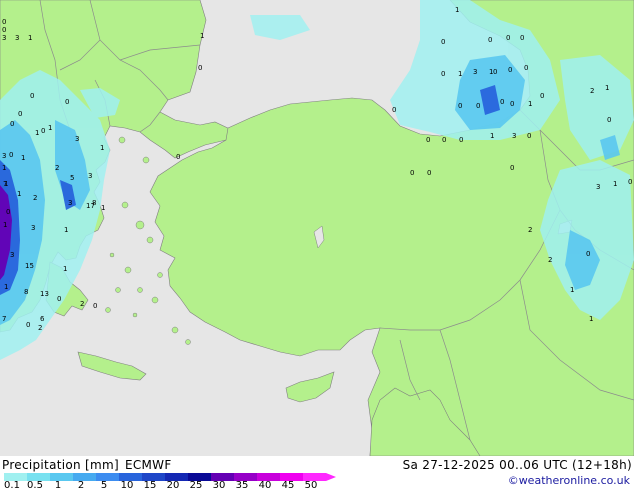 The width and height of the screenshot is (634, 491). I want to click on forecast-datetime: Sa 27-12-2025 00..06 UTC (12+18h), so click(517, 465).